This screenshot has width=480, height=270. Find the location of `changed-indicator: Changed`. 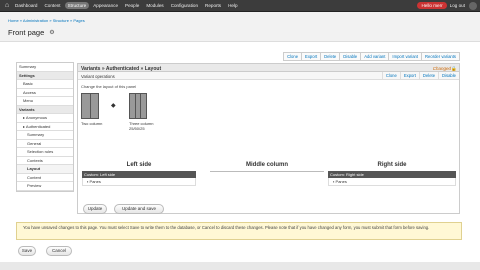

changed-indicator: Changed is located at coordinates (441, 68).